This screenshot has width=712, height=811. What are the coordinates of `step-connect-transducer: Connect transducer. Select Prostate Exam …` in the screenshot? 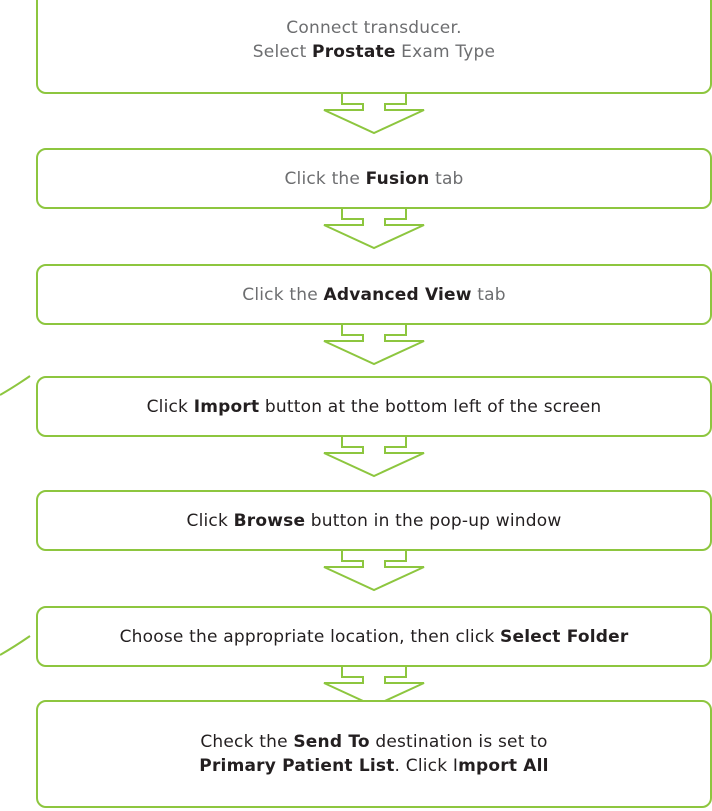 It's located at (374, 47).